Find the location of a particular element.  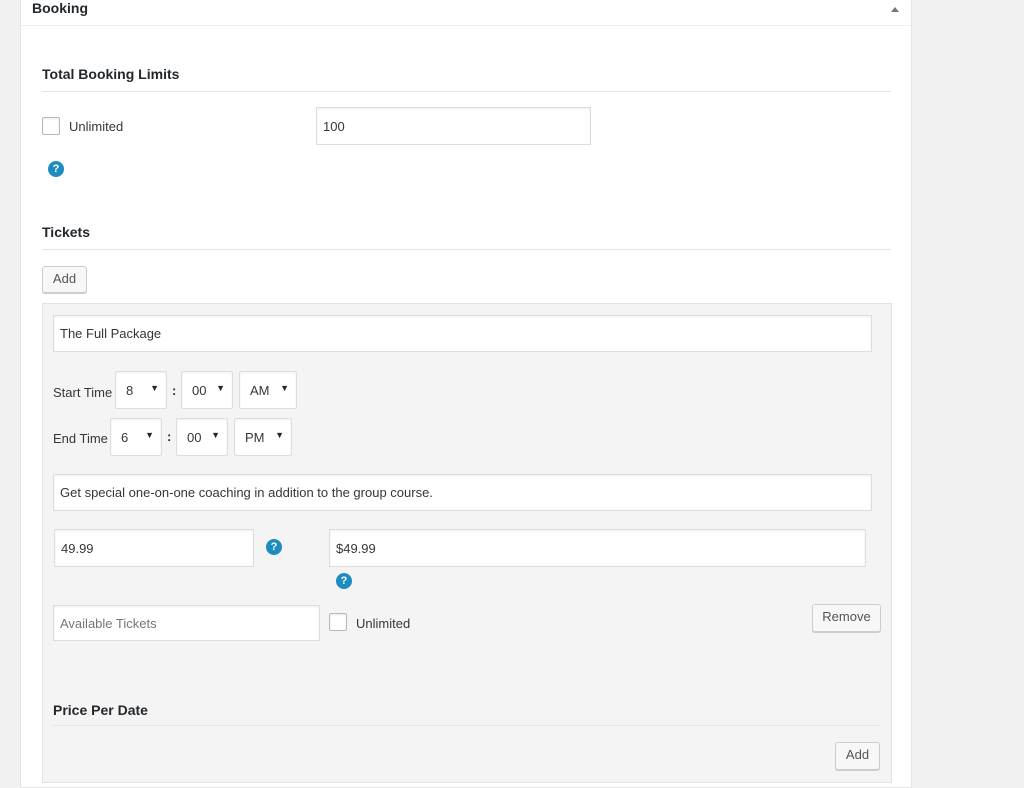

tickets-title: Tickets is located at coordinates (66, 232).